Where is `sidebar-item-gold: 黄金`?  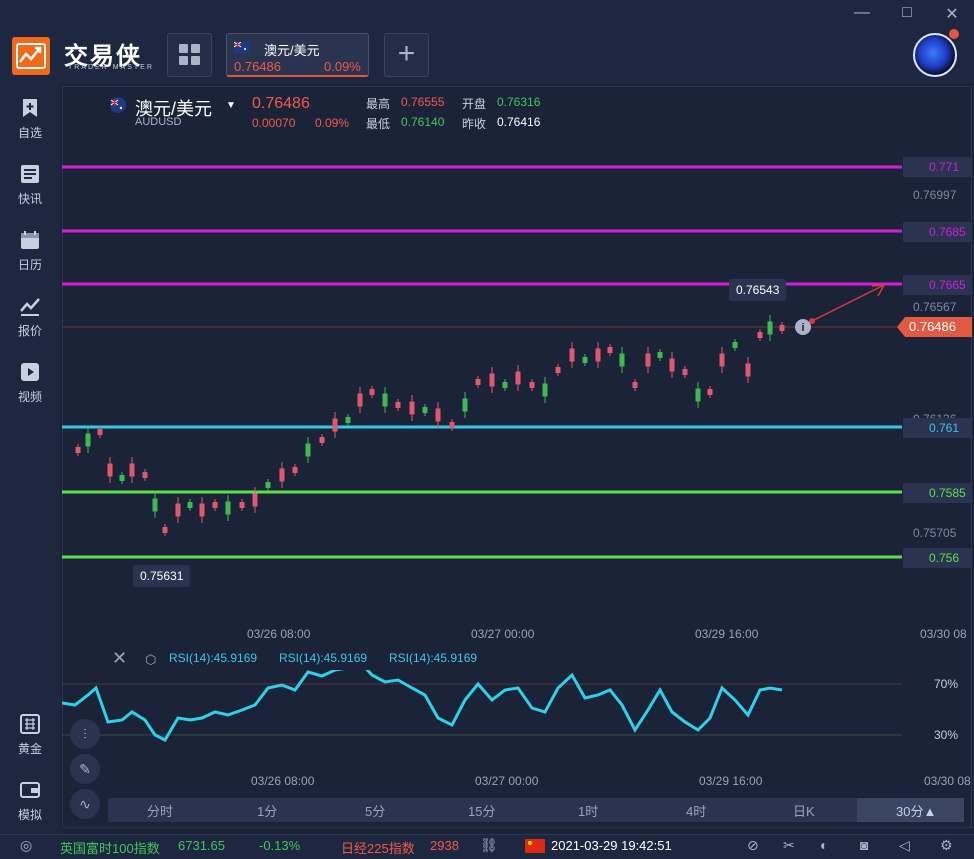 sidebar-item-gold: 黄金 is located at coordinates (30, 744).